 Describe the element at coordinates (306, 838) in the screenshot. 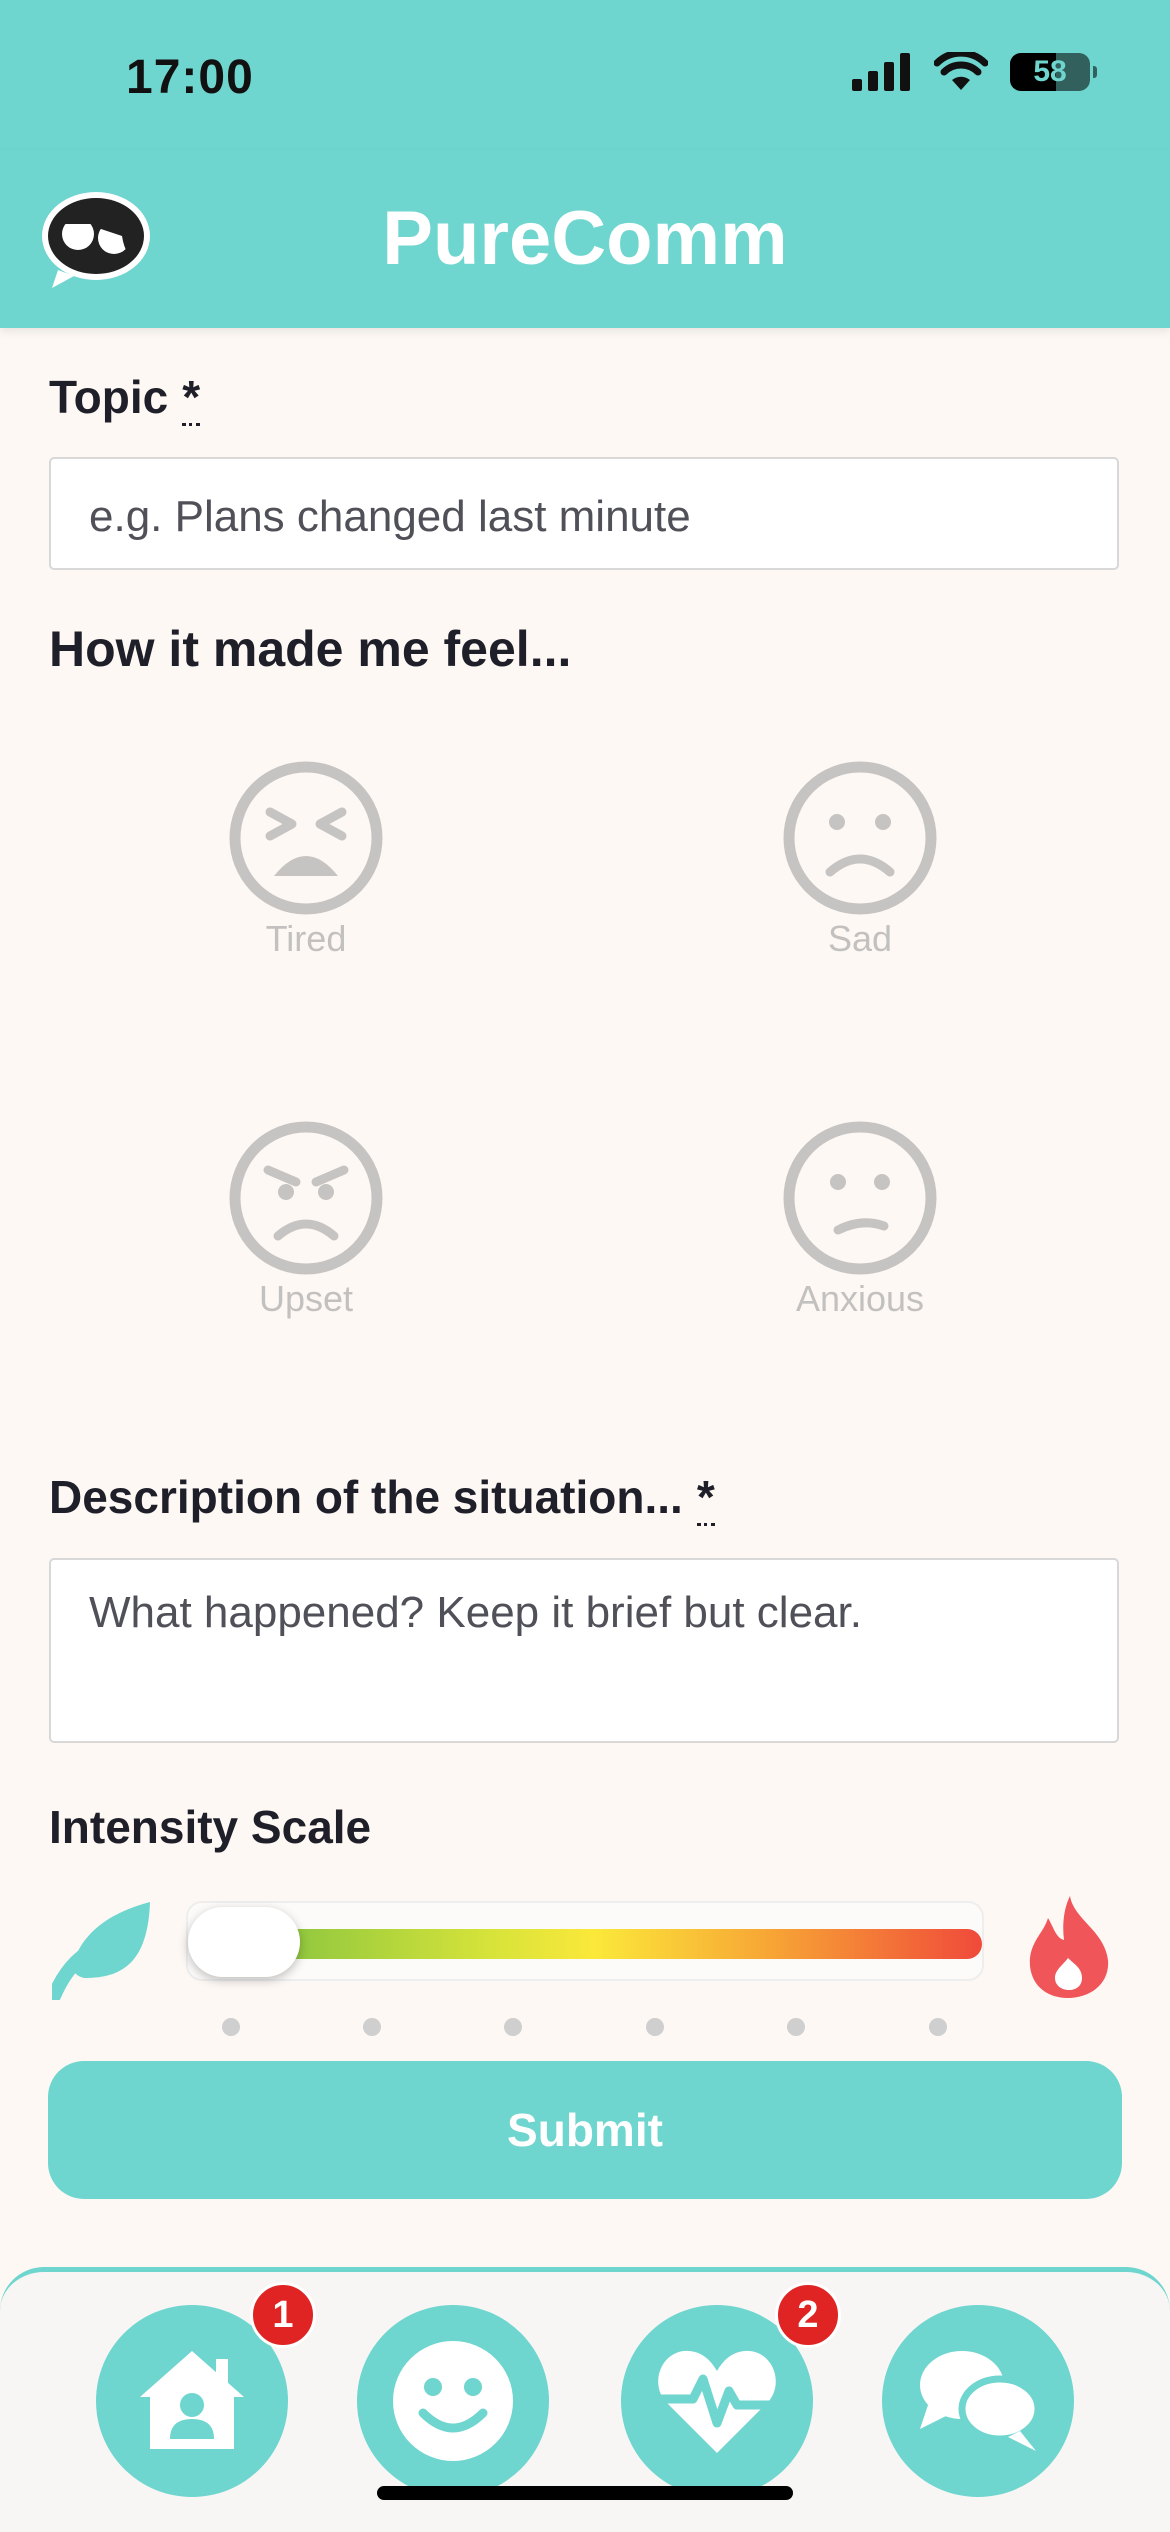

I see `tired-face-icon` at that location.